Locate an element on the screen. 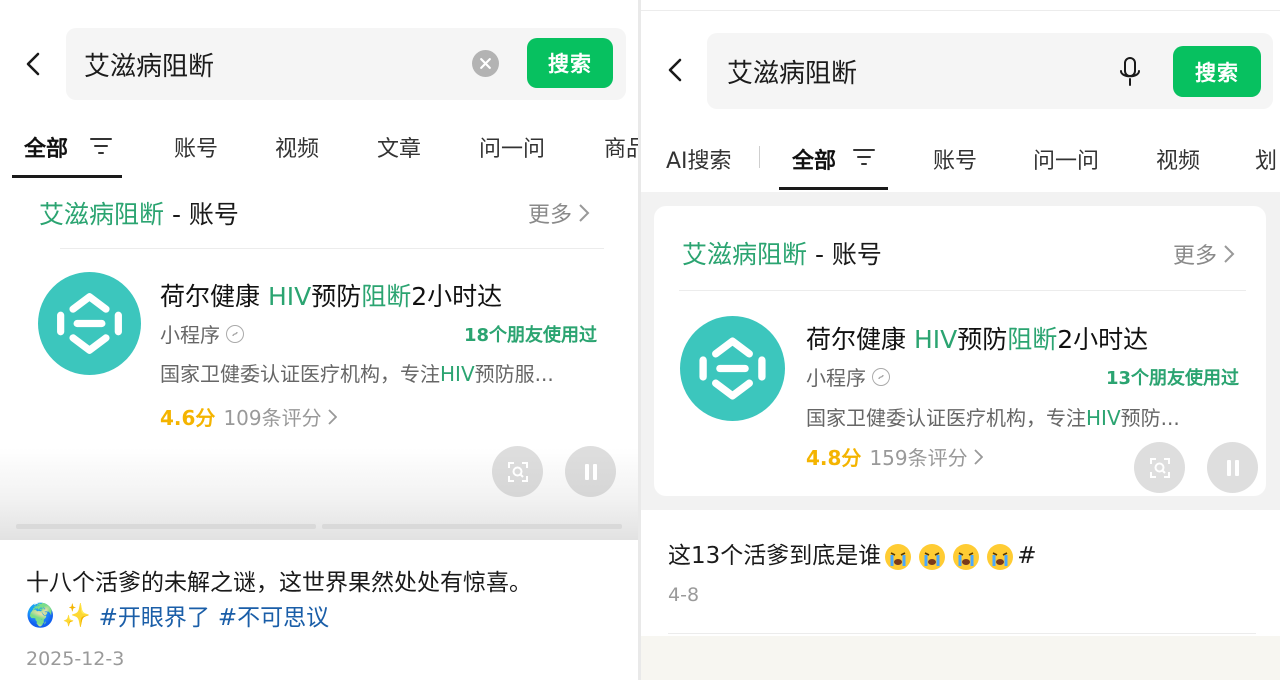 This screenshot has width=1280, height=680. tab-products: 商品 is located at coordinates (621, 147).